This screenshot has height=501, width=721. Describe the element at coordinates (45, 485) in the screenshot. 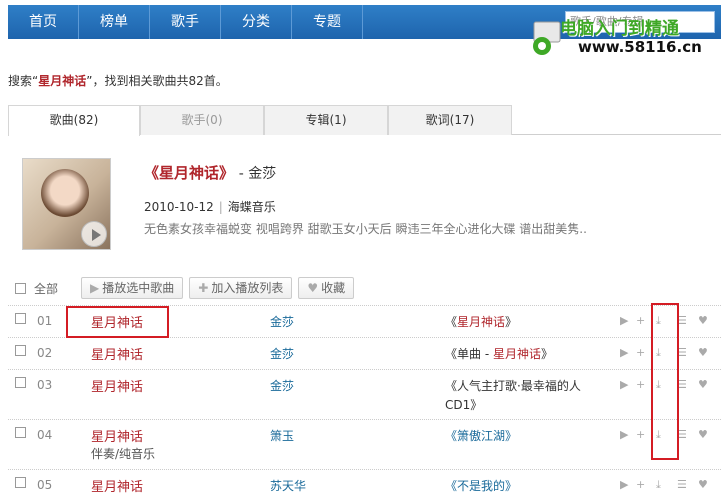

I see `row-number: 05` at that location.